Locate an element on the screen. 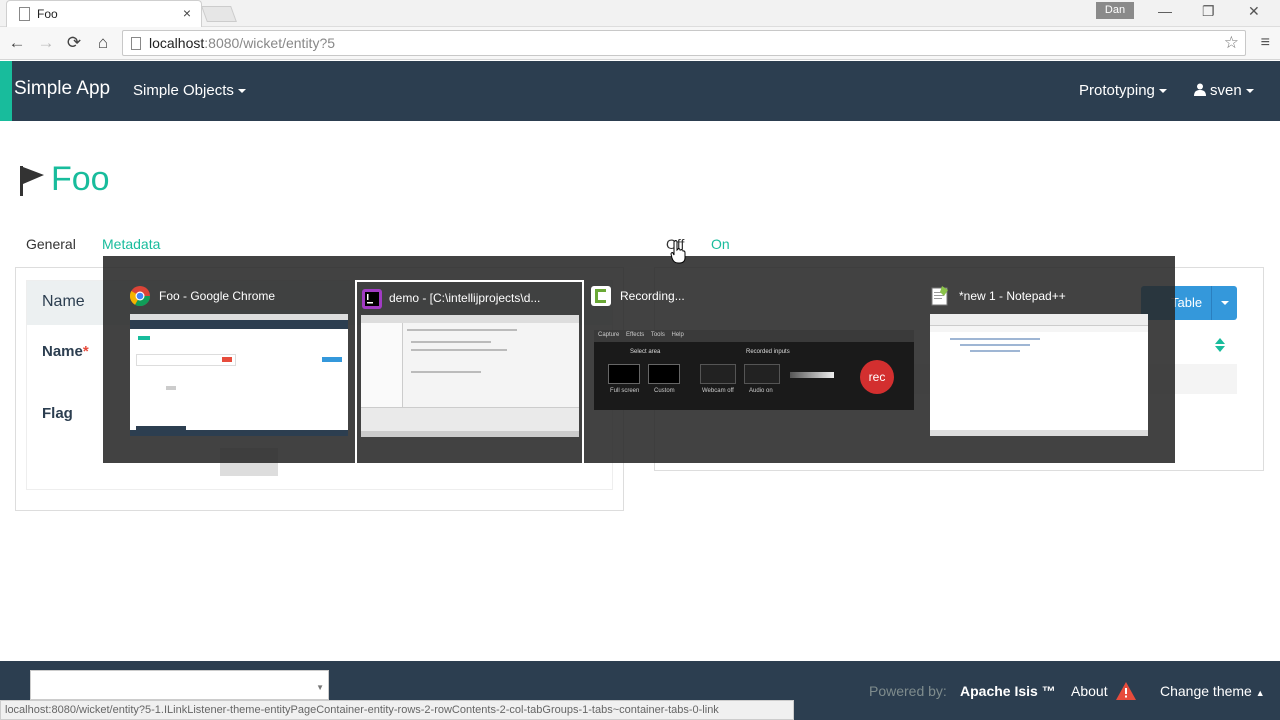  recorder-menu-tools: Tools is located at coordinates (657, 335).